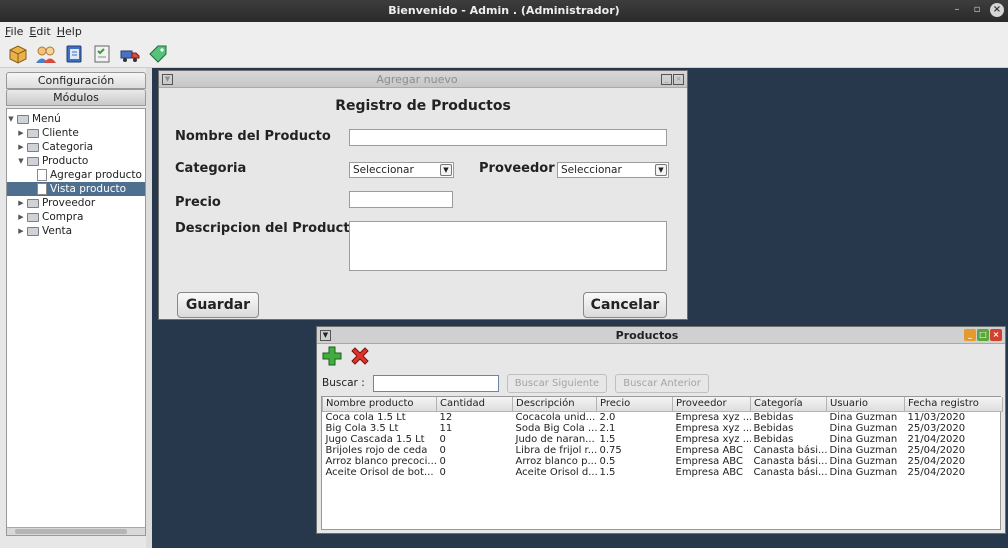 The width and height of the screenshot is (1008, 548). Describe the element at coordinates (69, 31) in the screenshot. I see `menu-help: Help` at that location.